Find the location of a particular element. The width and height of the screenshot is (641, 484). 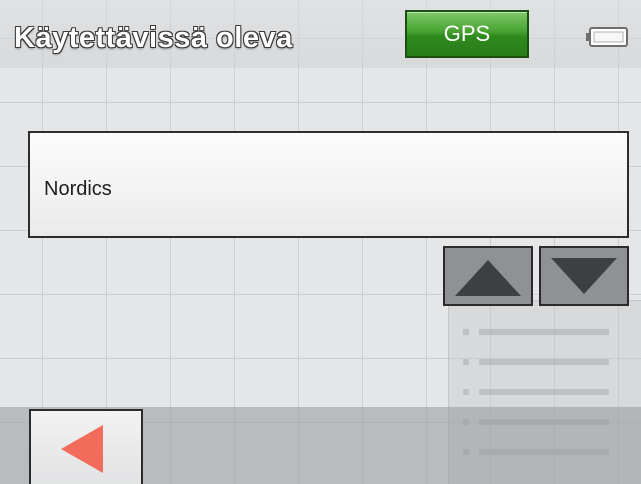

scroll-down-button is located at coordinates (584, 276).